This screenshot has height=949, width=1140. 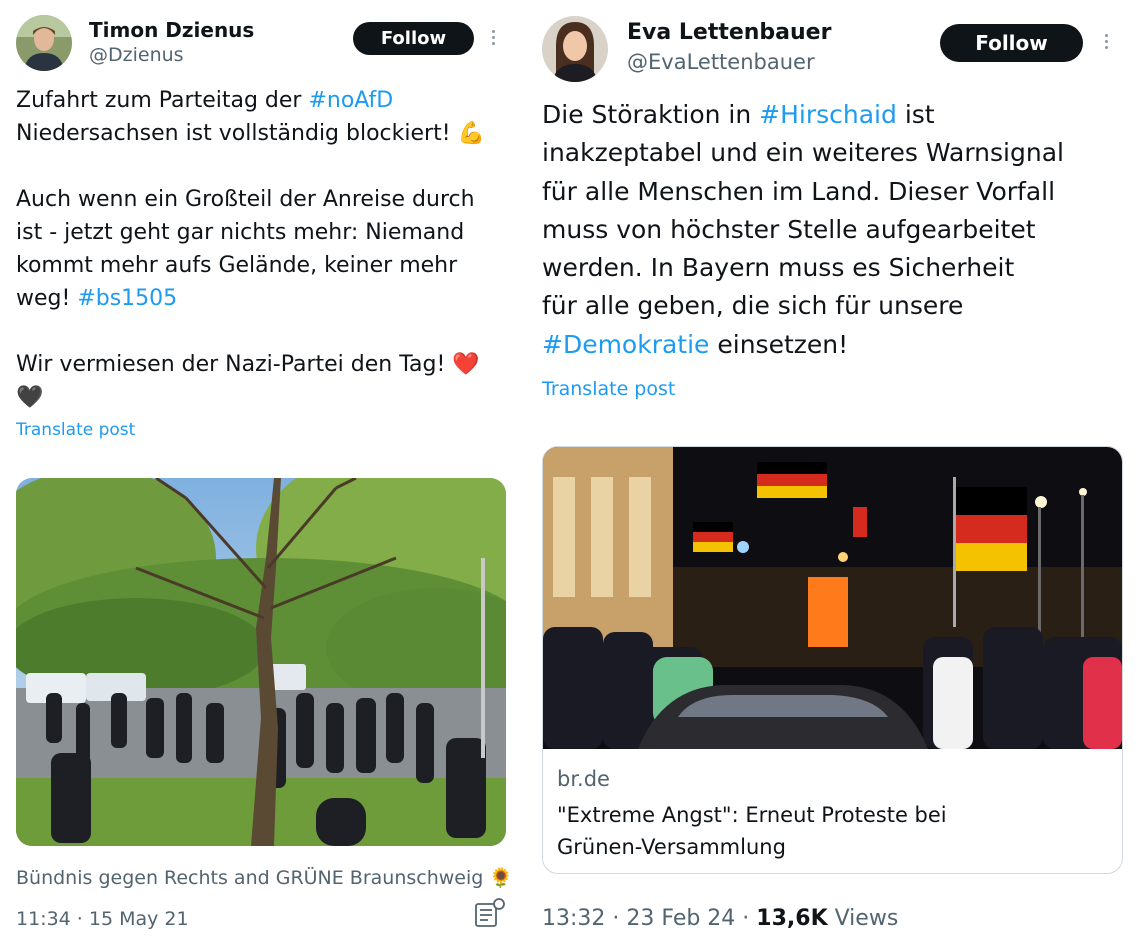 What do you see at coordinates (245, 199) in the screenshot?
I see `text-run: Auch wenn ein Großteil der Anreise durch` at bounding box center [245, 199].